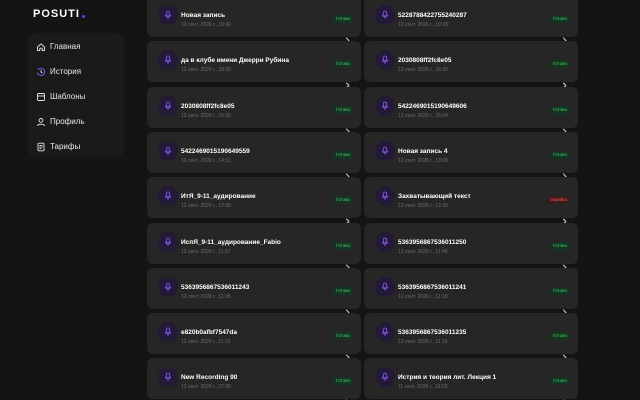 This screenshot has width=640, height=400. Describe the element at coordinates (76, 46) in the screenshot. I see `sidebar-item-home: Главная` at that location.